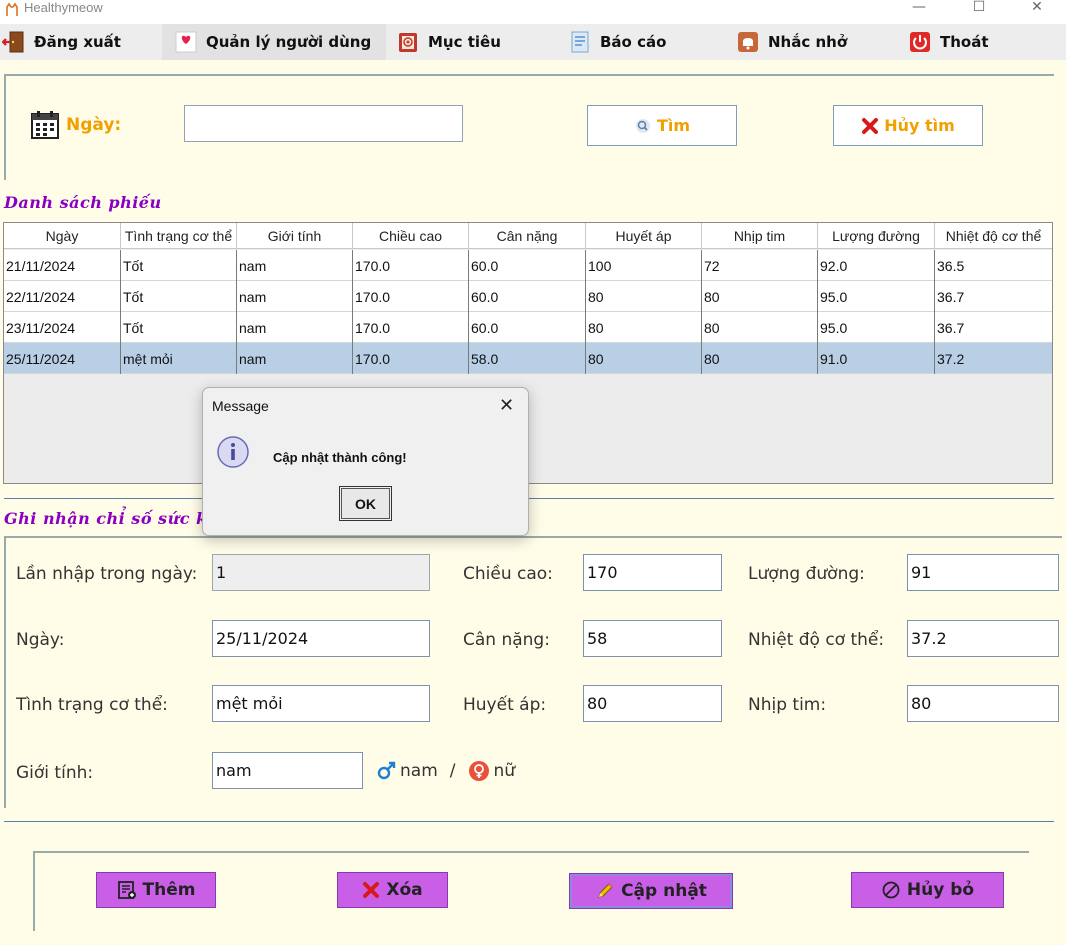  What do you see at coordinates (62, 236) in the screenshot?
I see `col-header-date: Ngày` at bounding box center [62, 236].